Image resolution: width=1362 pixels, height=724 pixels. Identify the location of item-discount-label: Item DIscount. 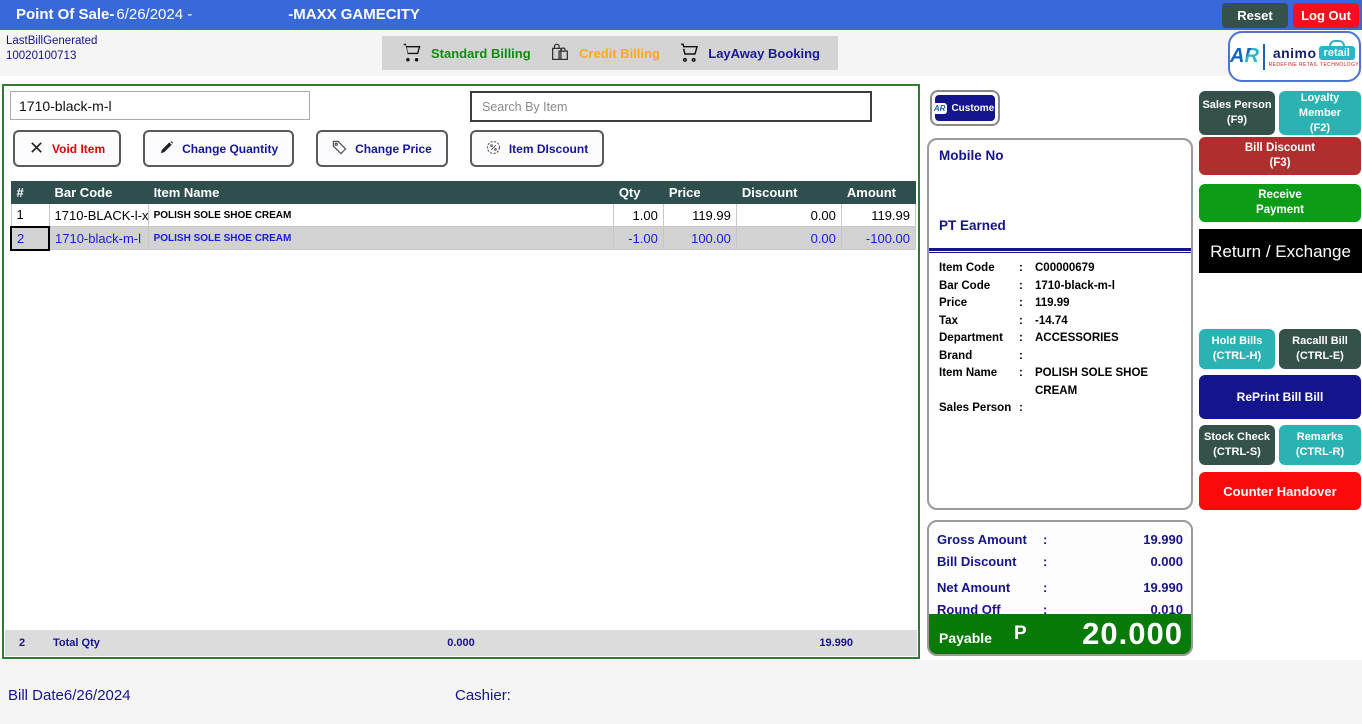
(548, 148).